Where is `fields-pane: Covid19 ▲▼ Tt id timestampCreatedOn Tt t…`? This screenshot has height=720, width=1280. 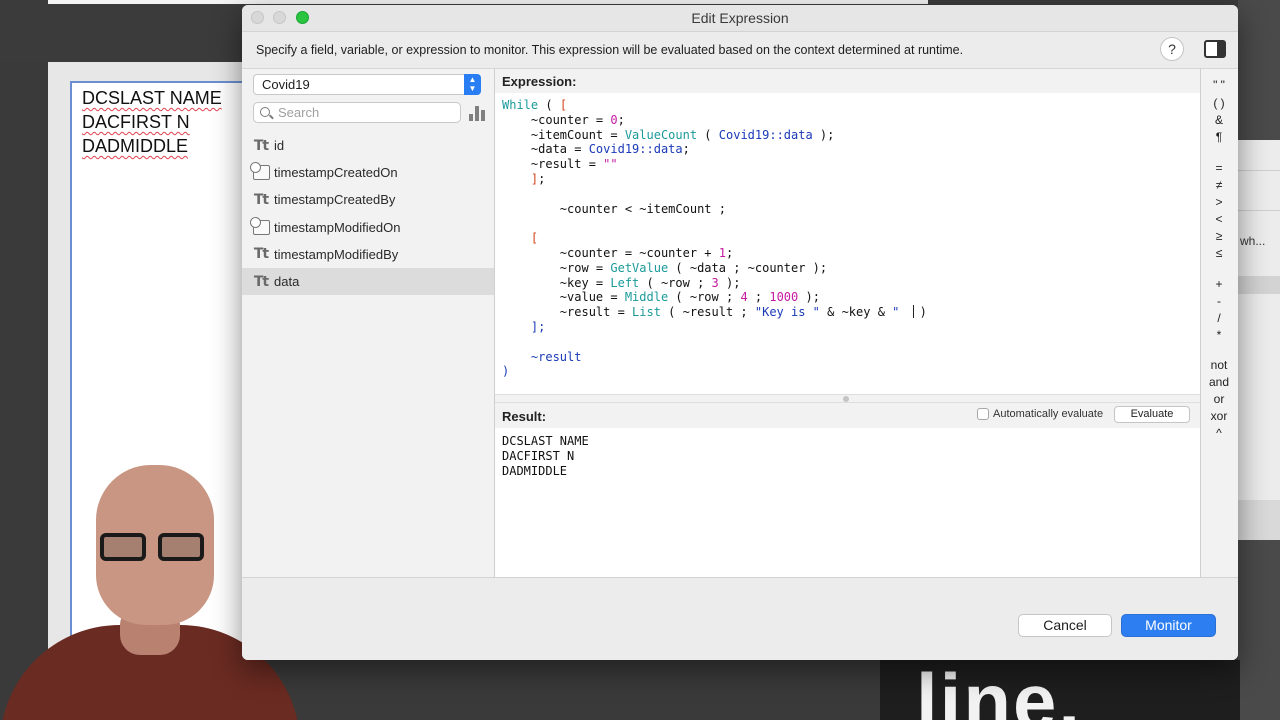 fields-pane: Covid19 ▲▼ Tt id timestampCreatedOn Tt t… is located at coordinates (368, 322).